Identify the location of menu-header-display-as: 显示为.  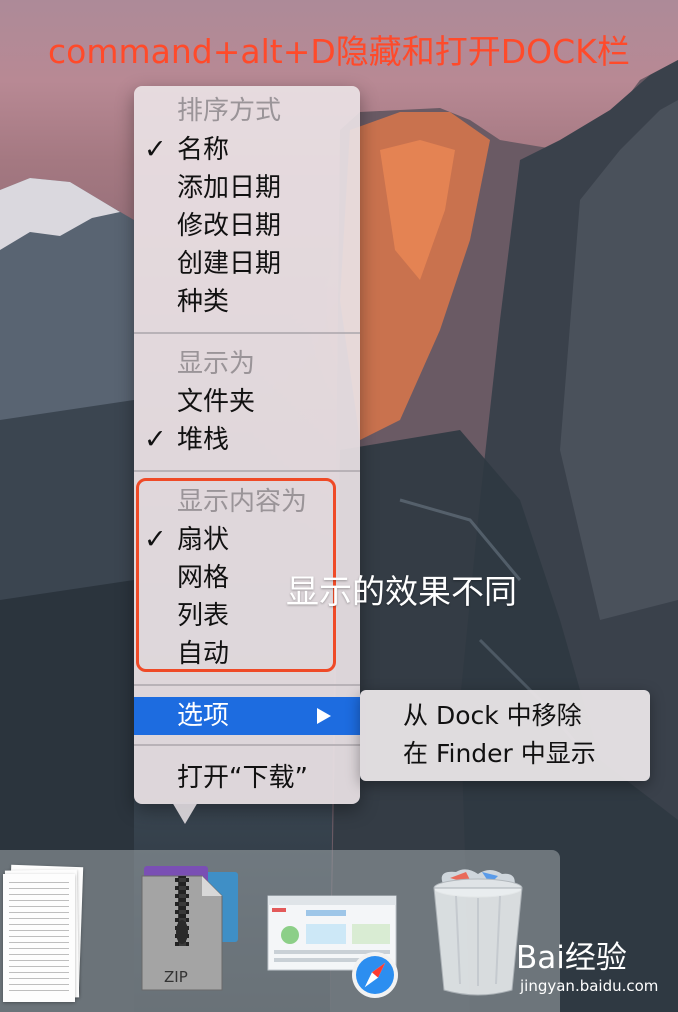
(247, 364).